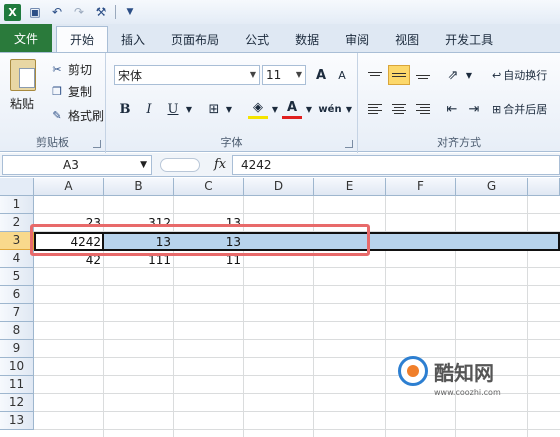 This screenshot has height=437, width=560. What do you see at coordinates (307, 39) in the screenshot?
I see `tab-data: 数据` at bounding box center [307, 39].